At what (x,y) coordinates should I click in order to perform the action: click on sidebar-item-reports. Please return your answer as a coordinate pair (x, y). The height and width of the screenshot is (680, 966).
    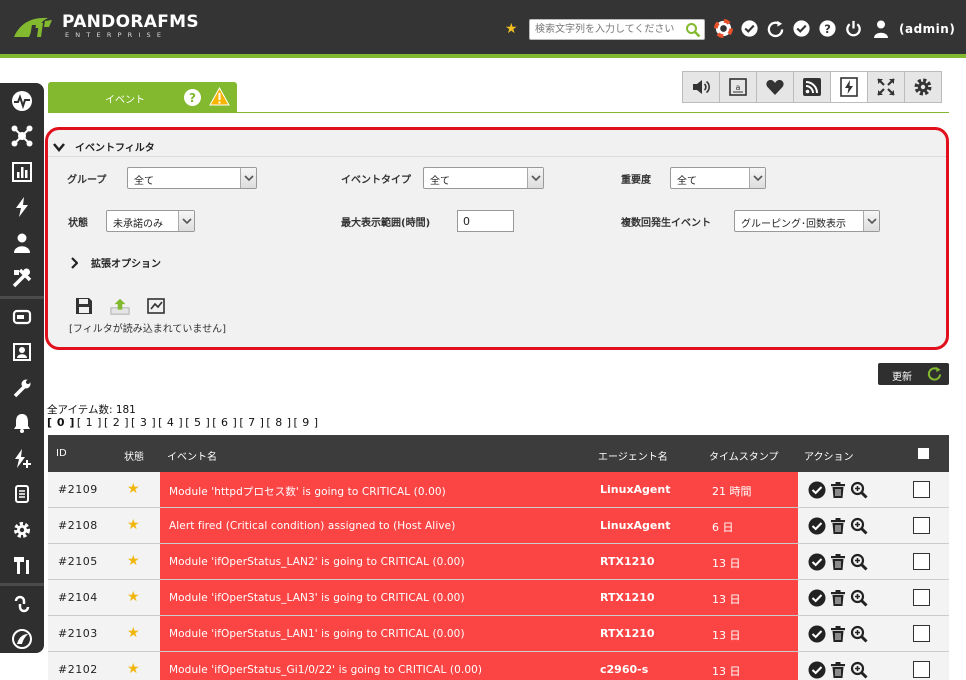
    Looking at the image, I should click on (22, 172).